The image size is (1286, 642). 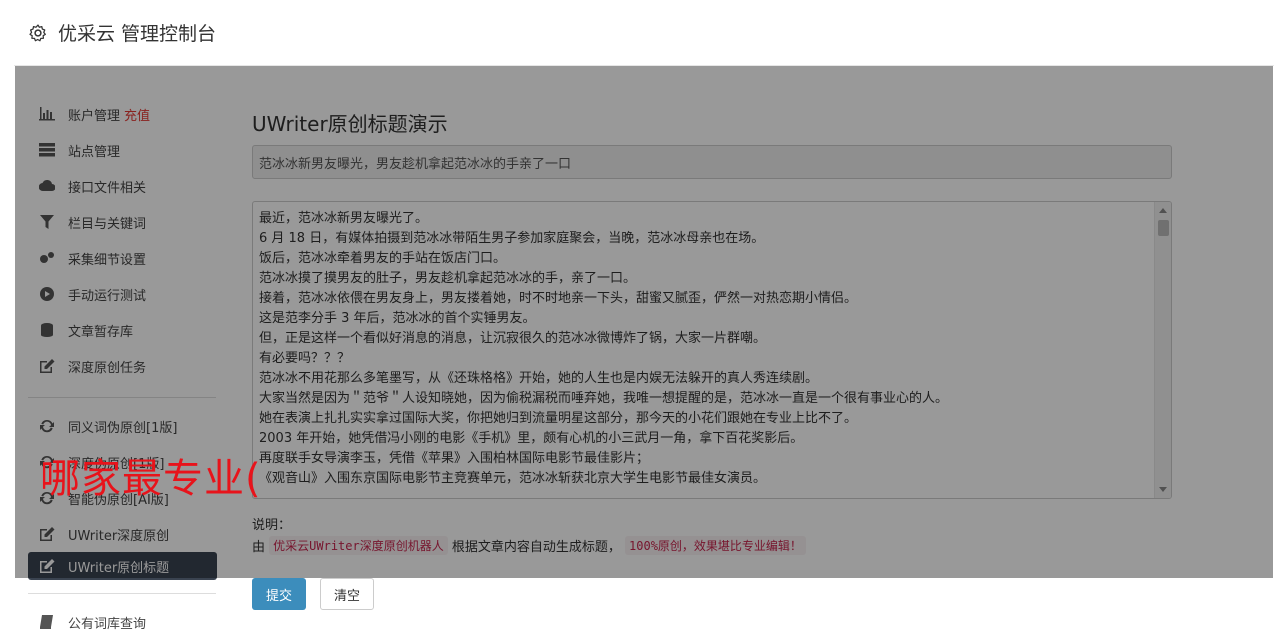 What do you see at coordinates (47, 258) in the screenshot?
I see `cogs-icon` at bounding box center [47, 258].